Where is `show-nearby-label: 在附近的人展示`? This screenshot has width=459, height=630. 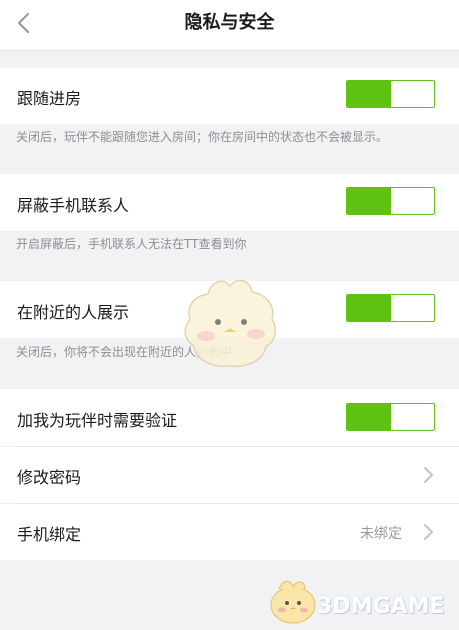
show-nearby-label: 在附近的人展示 is located at coordinates (73, 312).